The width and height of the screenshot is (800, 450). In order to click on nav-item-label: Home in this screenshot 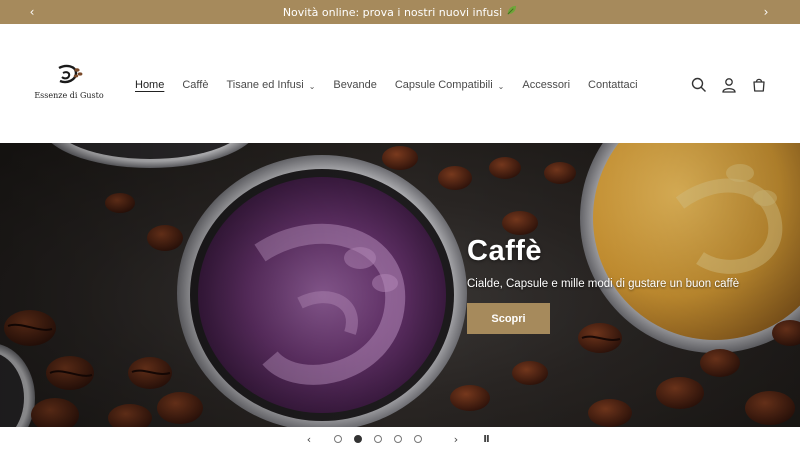, I will do `click(150, 85)`.